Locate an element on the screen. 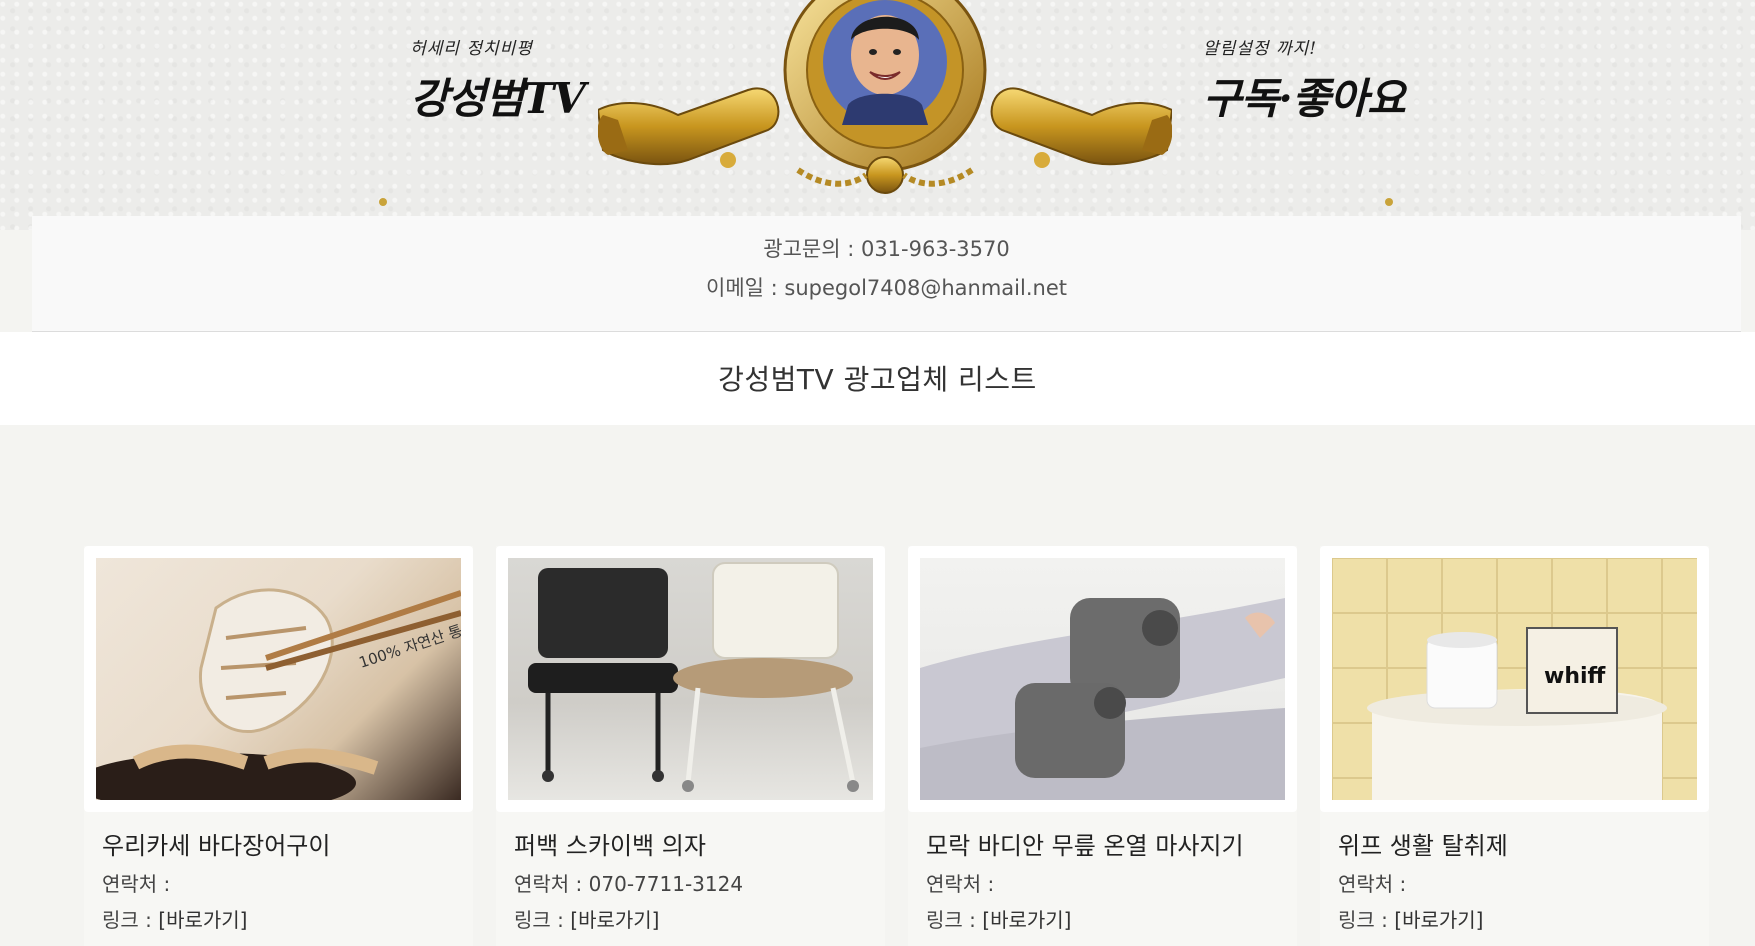  subscribe-like-text: 구독·좋아요 is located at coordinates (1304, 98).